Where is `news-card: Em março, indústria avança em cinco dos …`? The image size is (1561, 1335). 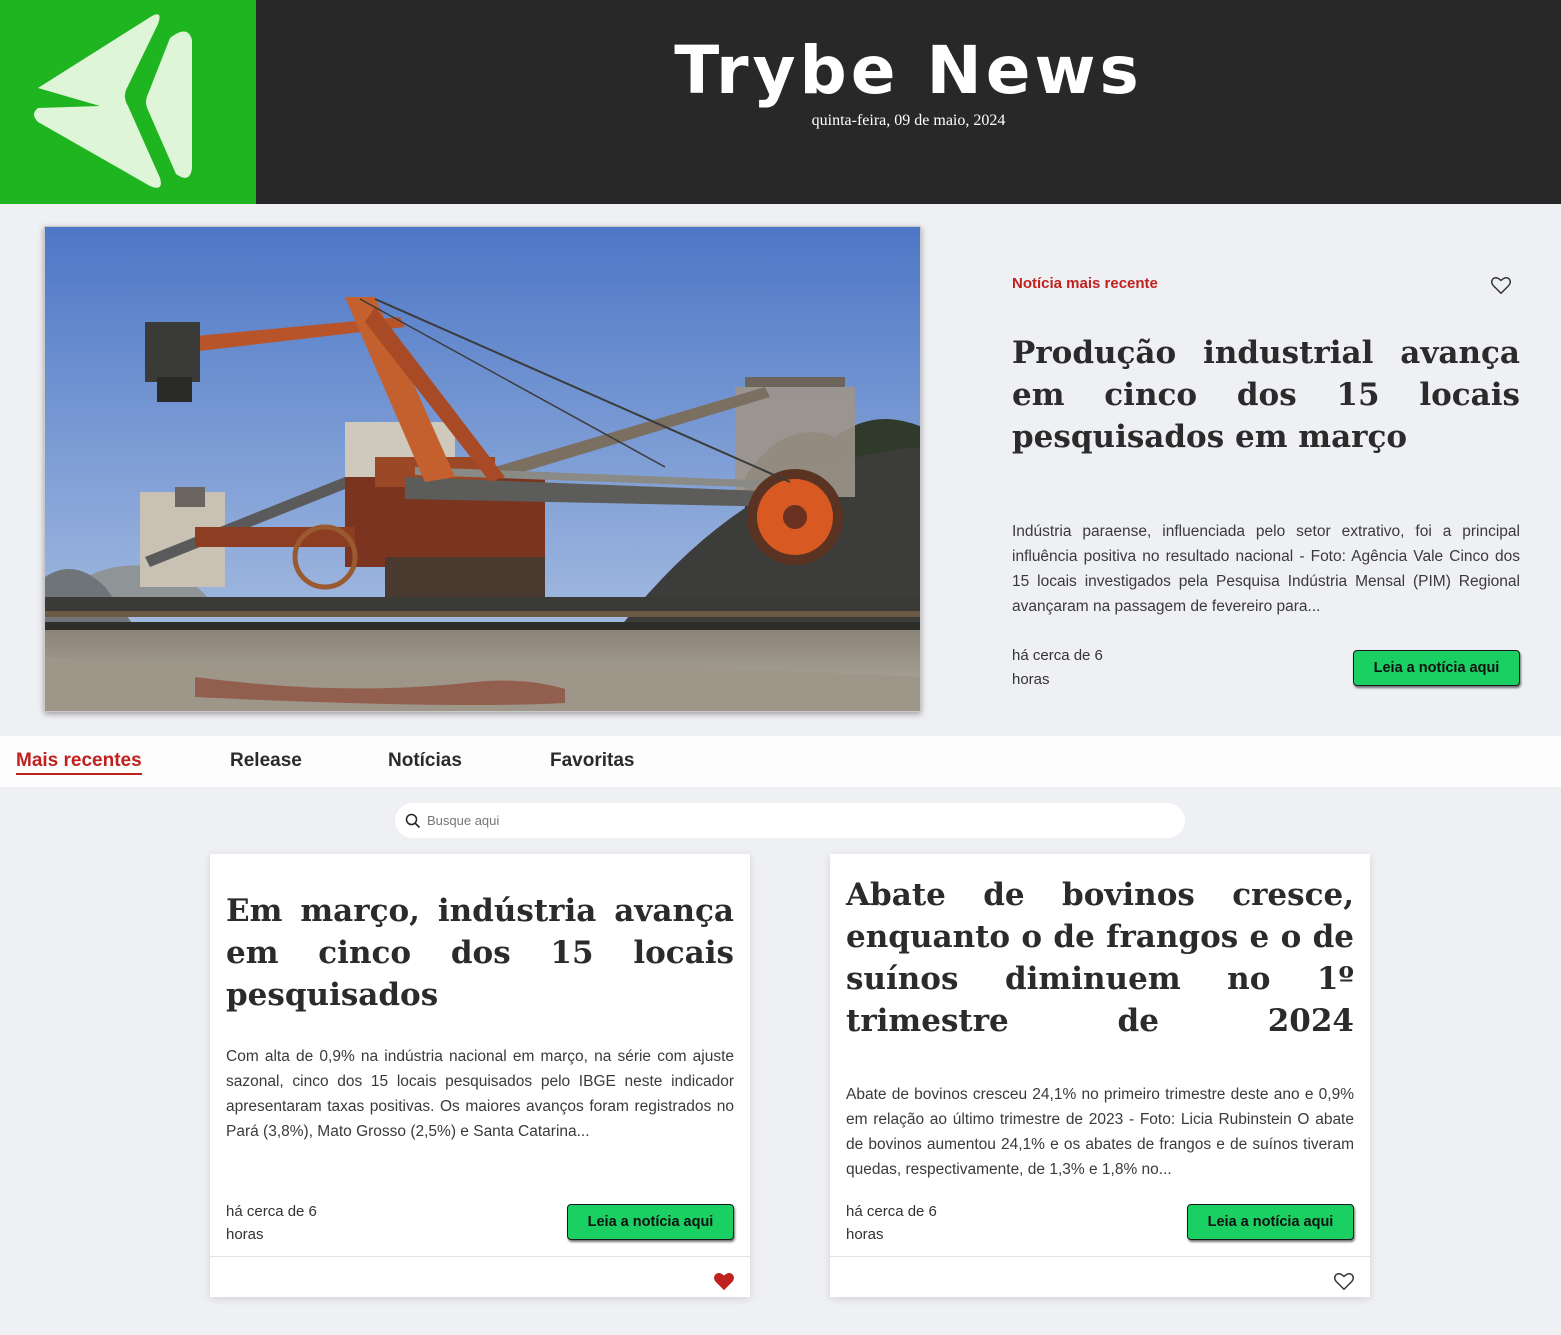 news-card: Em março, indústria avança em cinco dos … is located at coordinates (480, 1075).